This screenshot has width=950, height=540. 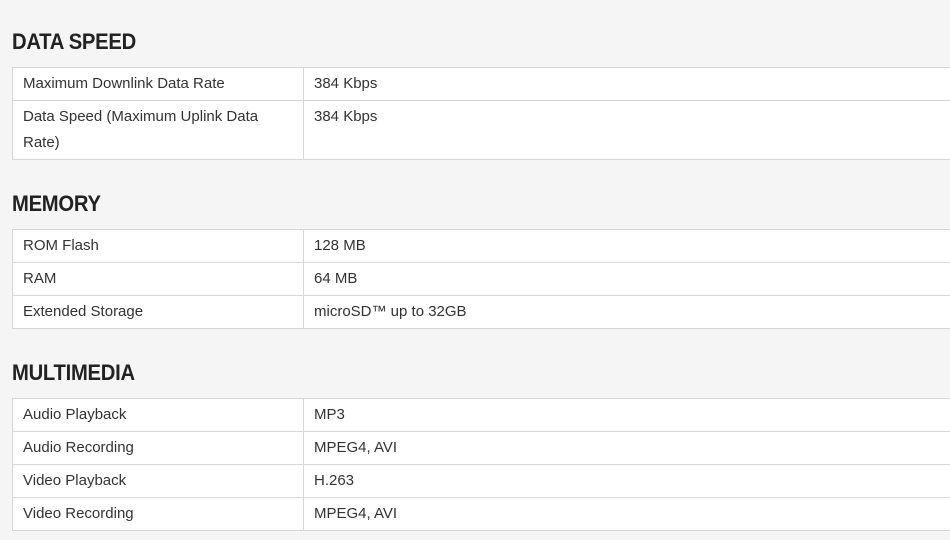 I want to click on table-row: Audio Recording MPEG4, AVI, so click(x=481, y=448).